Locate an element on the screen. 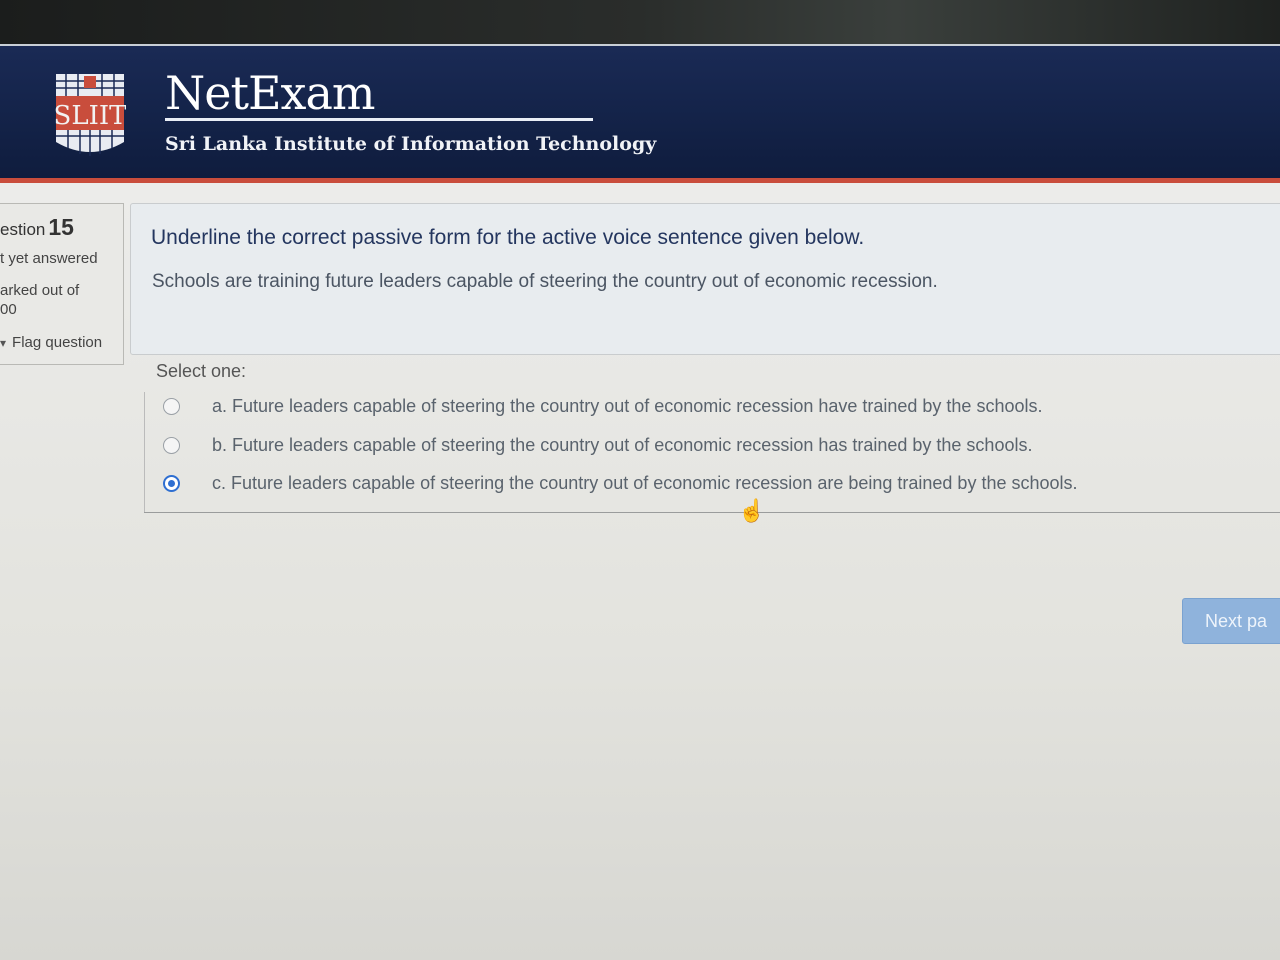 The image size is (1280, 960). question-number-label: estion 15 is located at coordinates (37, 227).